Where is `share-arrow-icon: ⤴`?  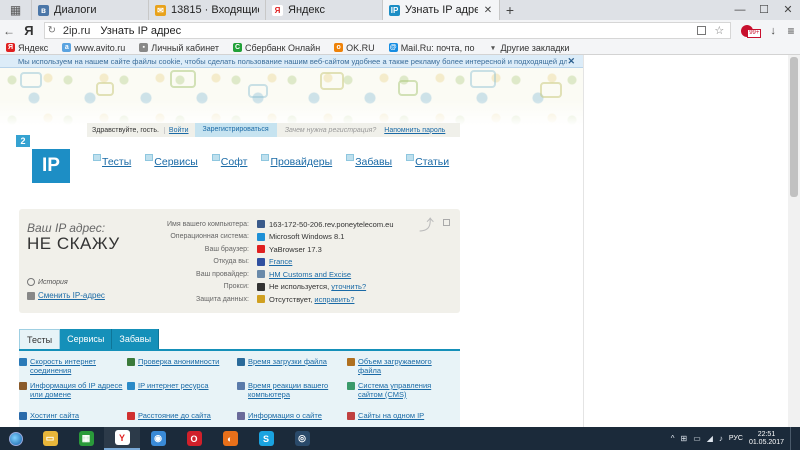
share-arrow-icon: ⤴ is located at coordinates (426, 224).